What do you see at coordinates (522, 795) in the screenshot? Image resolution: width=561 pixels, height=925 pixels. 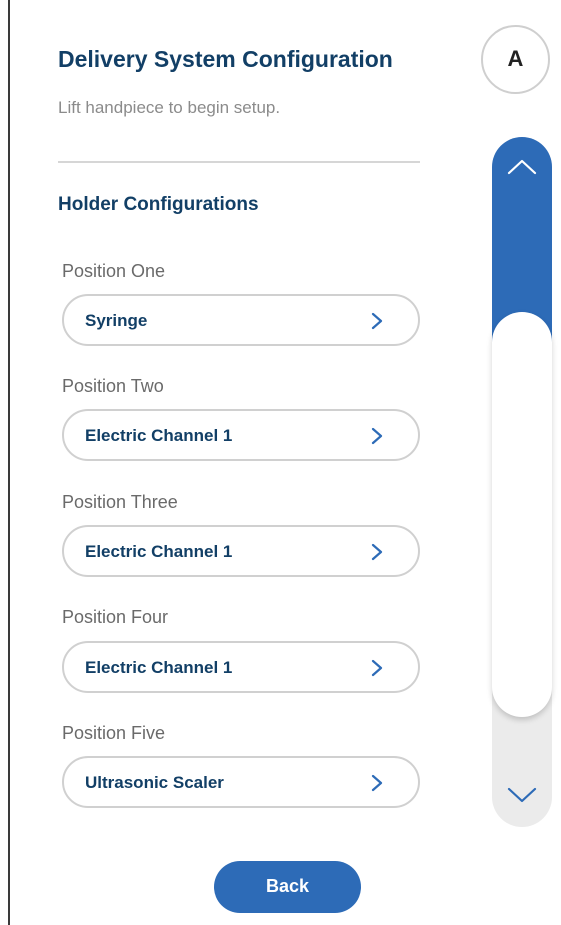 I see `chevron-down-icon` at bounding box center [522, 795].